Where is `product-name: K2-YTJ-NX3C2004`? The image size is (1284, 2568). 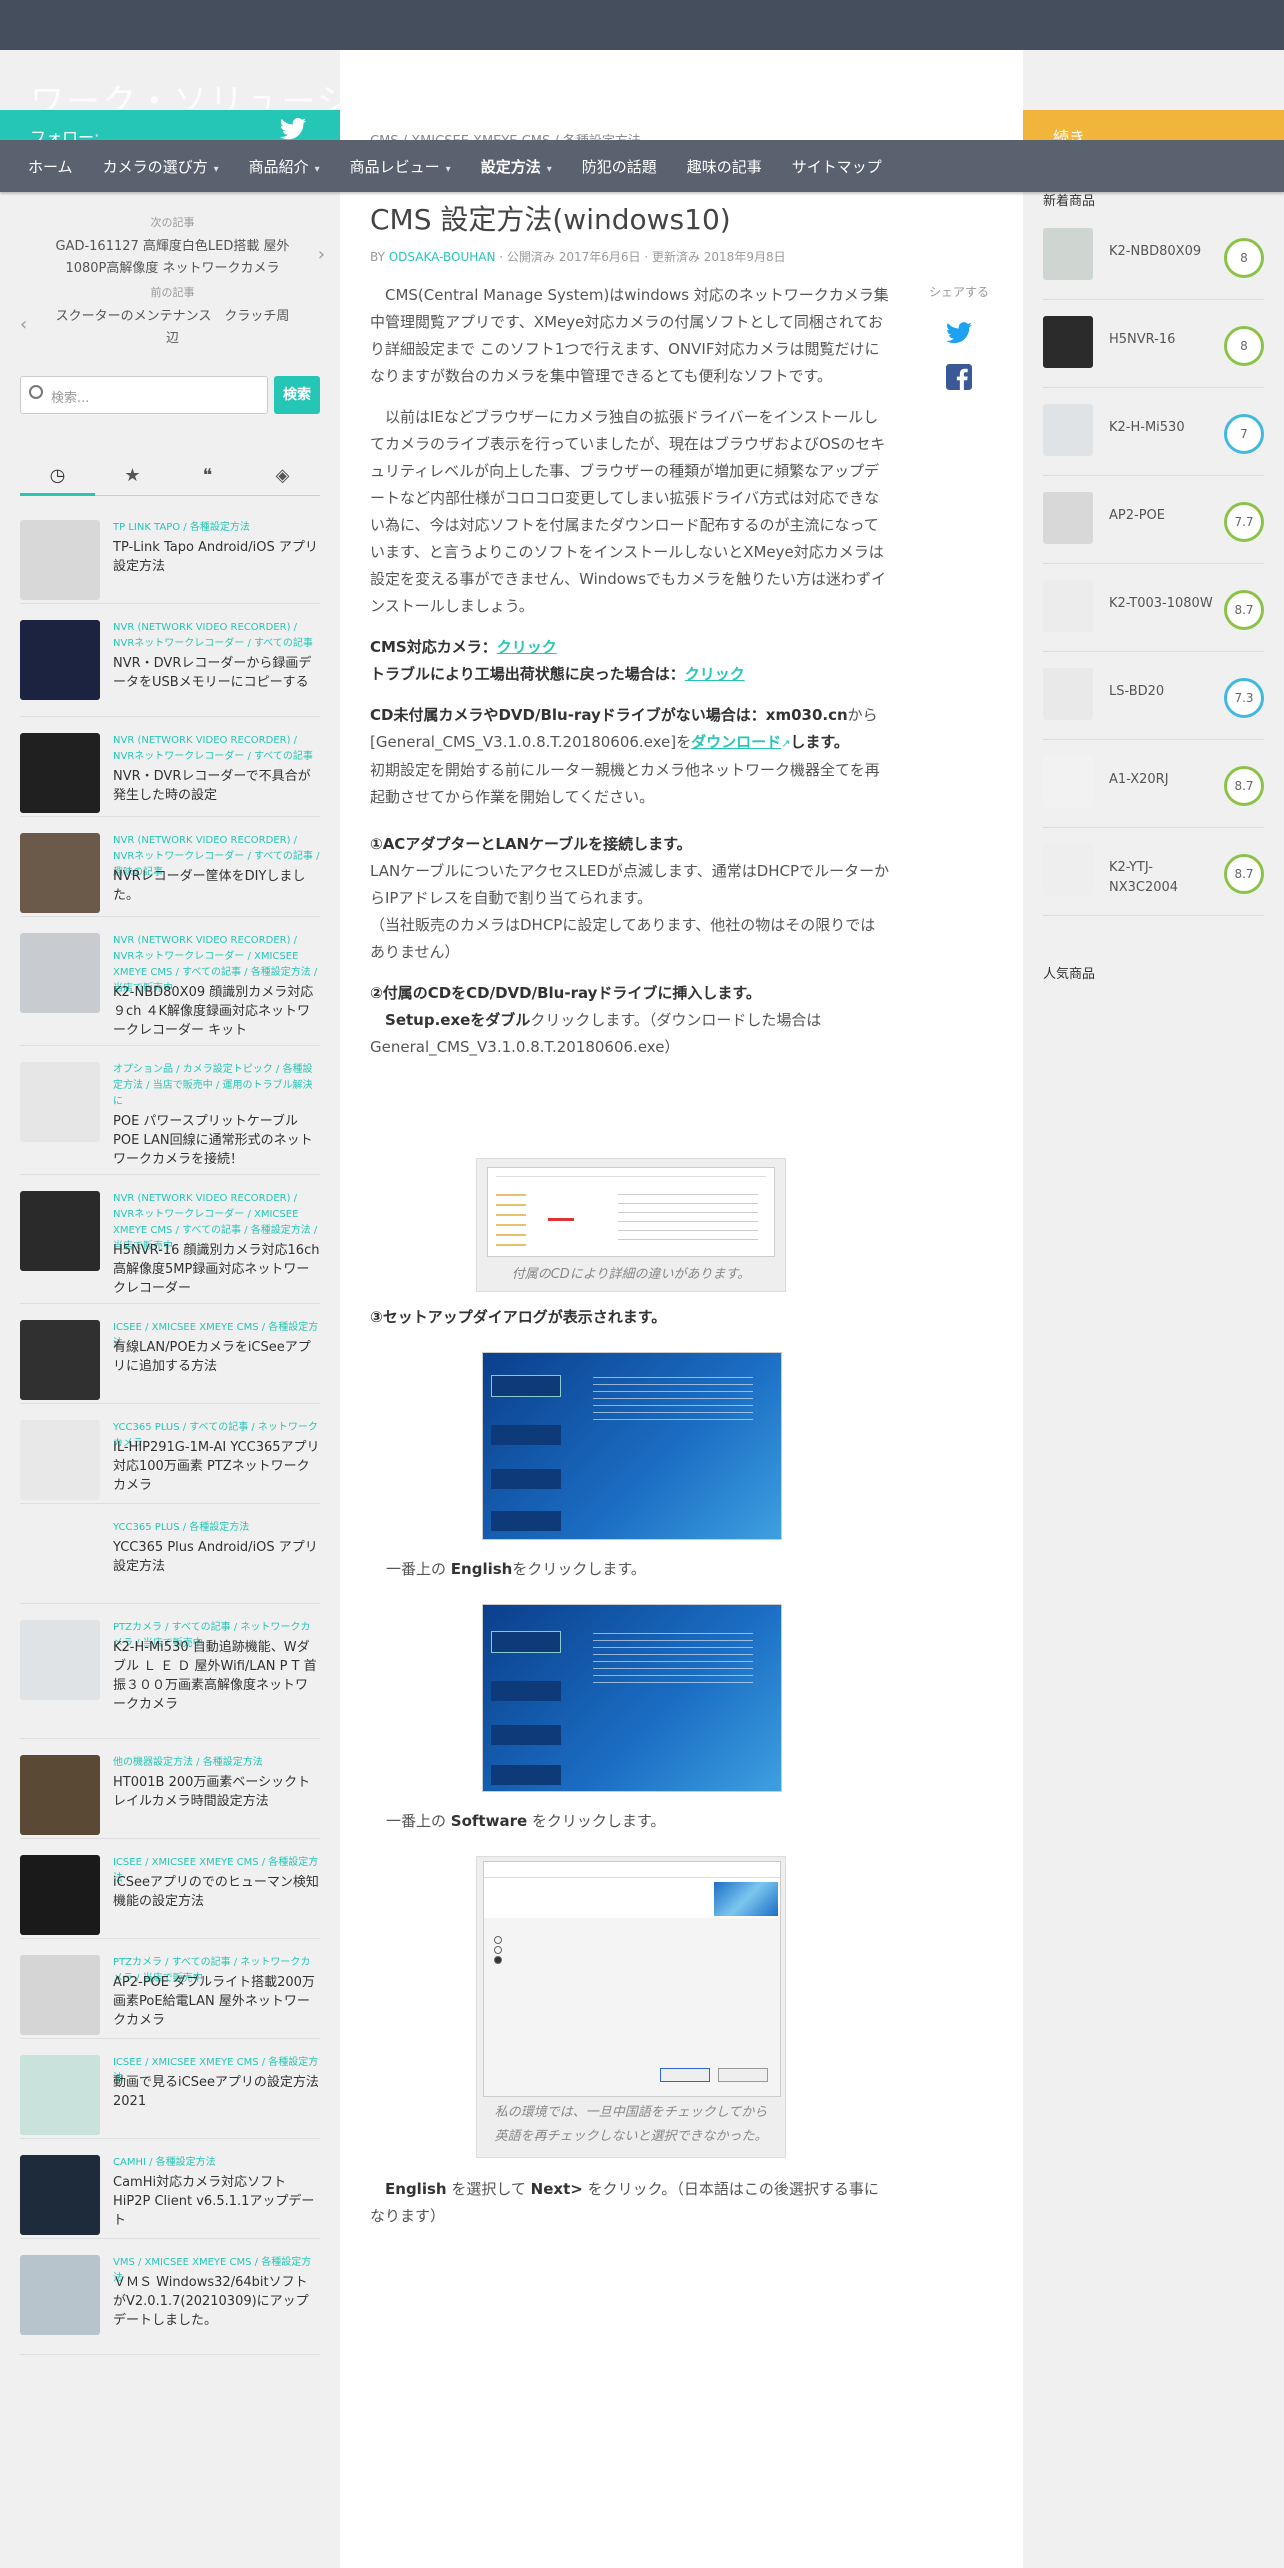
product-name: K2-YTJ-NX3C2004 is located at coordinates (1161, 878).